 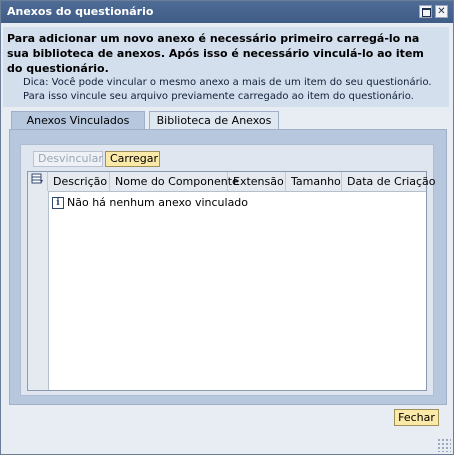 What do you see at coordinates (79, 181) in the screenshot?
I see `column-header-description: Descrição` at bounding box center [79, 181].